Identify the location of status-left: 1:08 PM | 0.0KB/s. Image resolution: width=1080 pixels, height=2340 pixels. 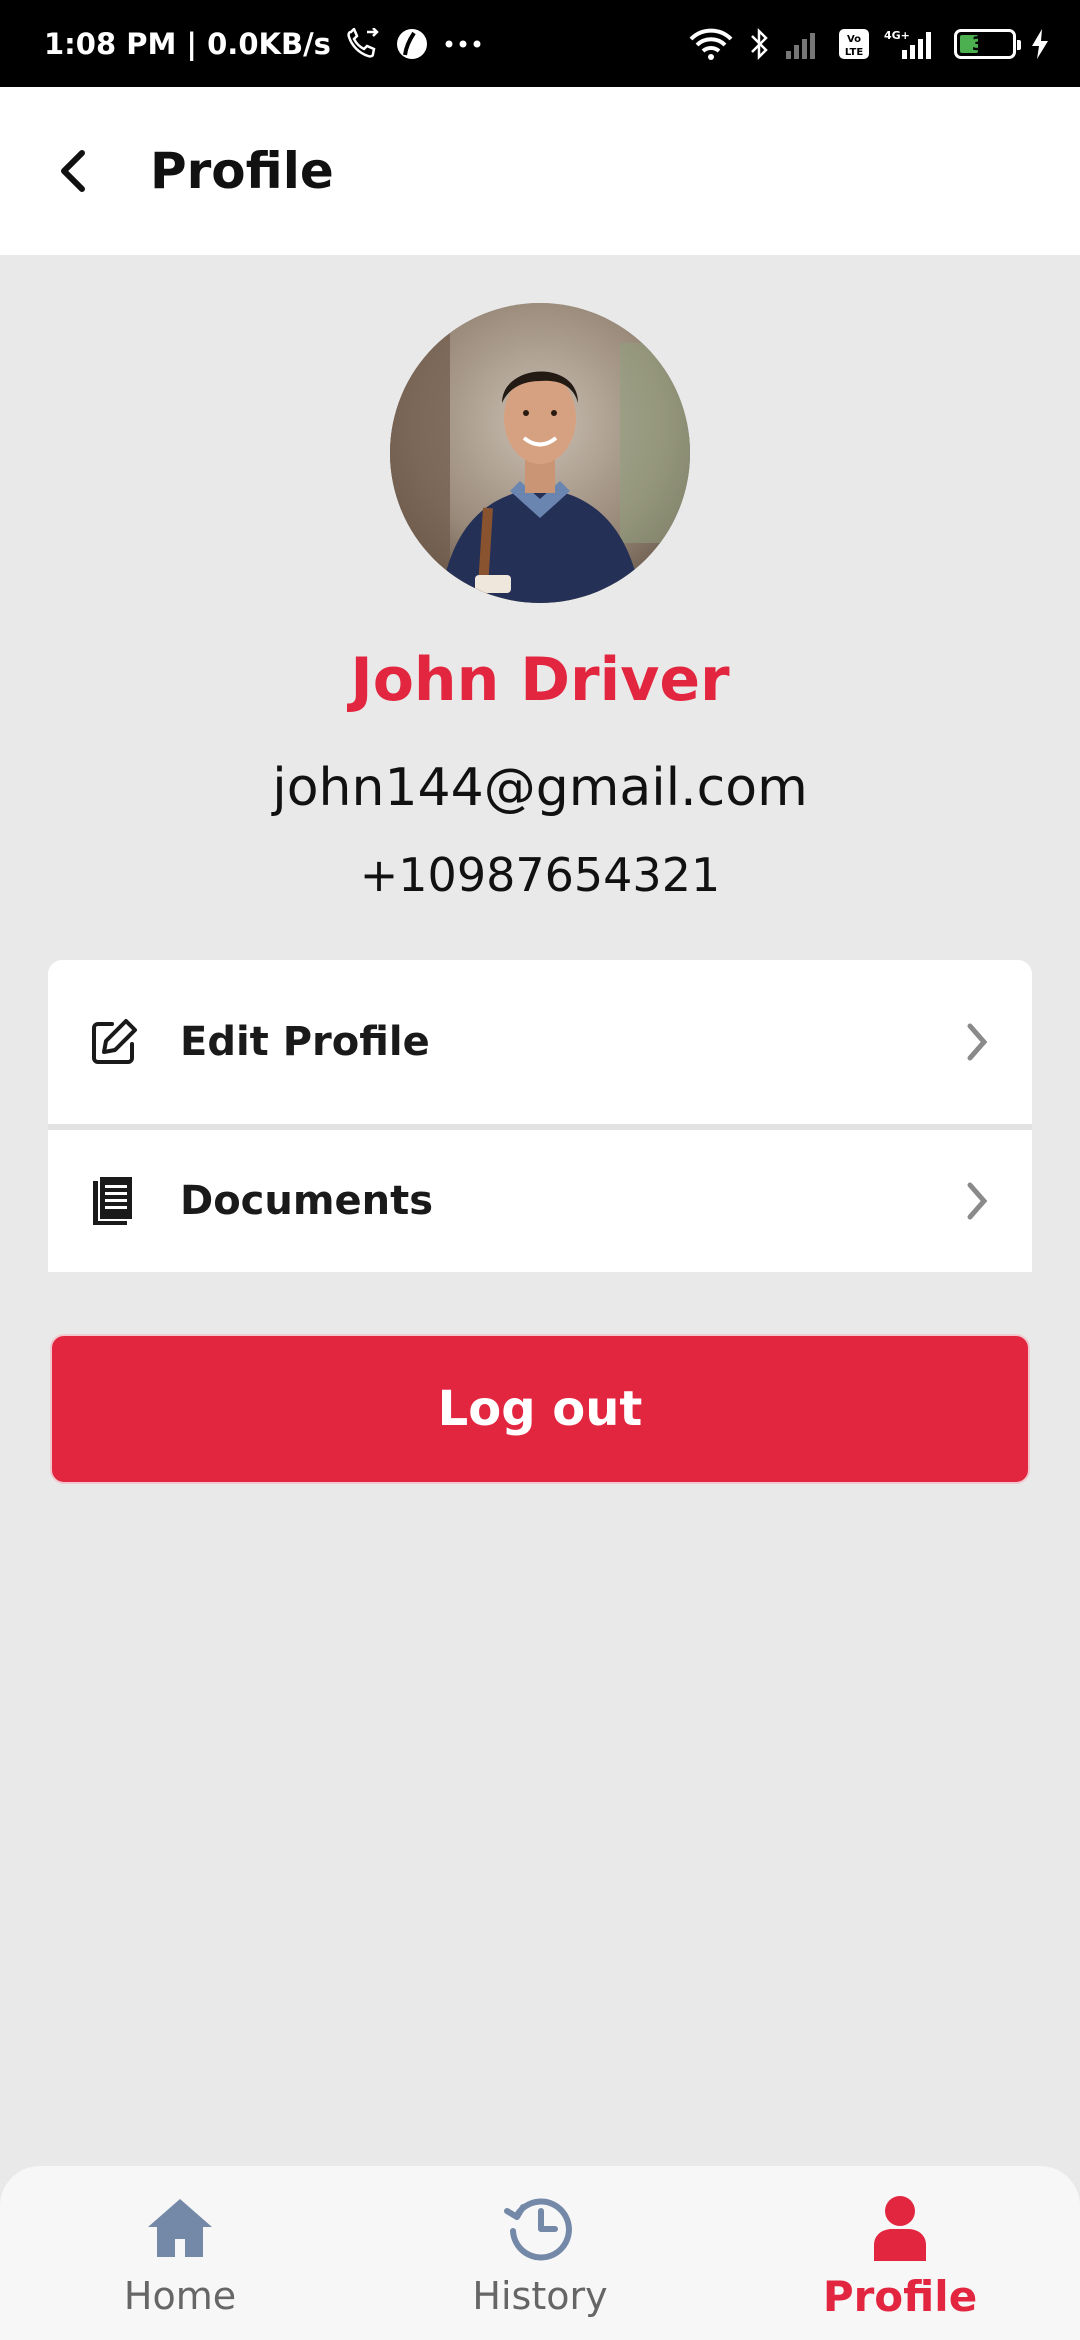
(263, 44).